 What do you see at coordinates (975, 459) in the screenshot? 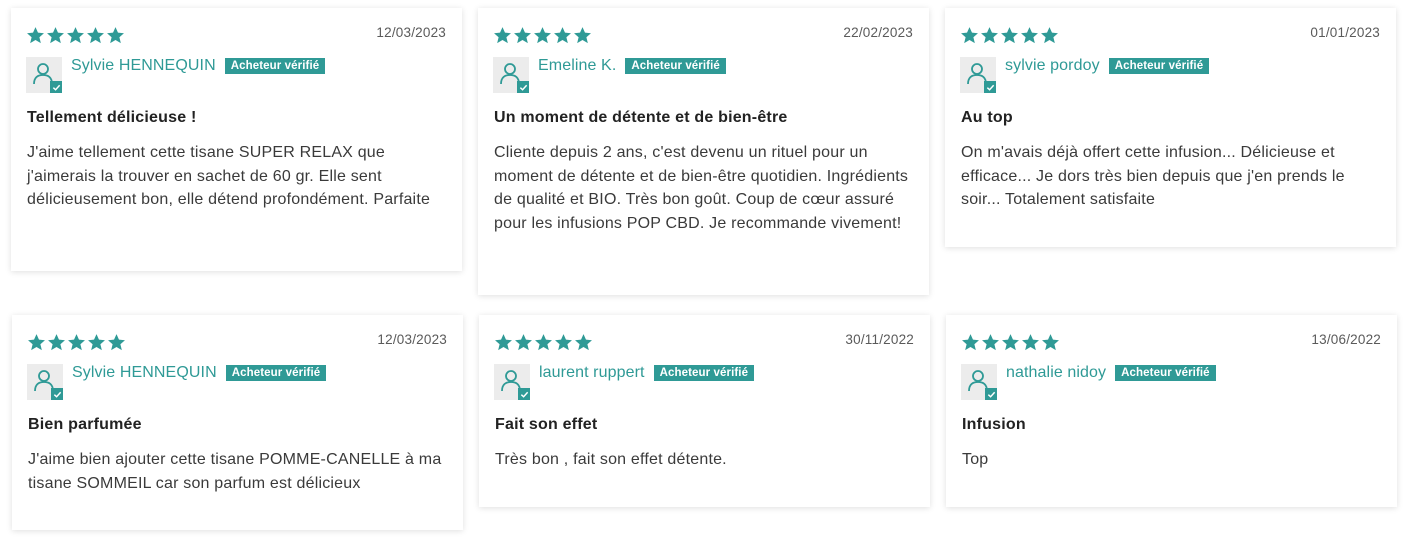
I see `review-body: Top` at bounding box center [975, 459].